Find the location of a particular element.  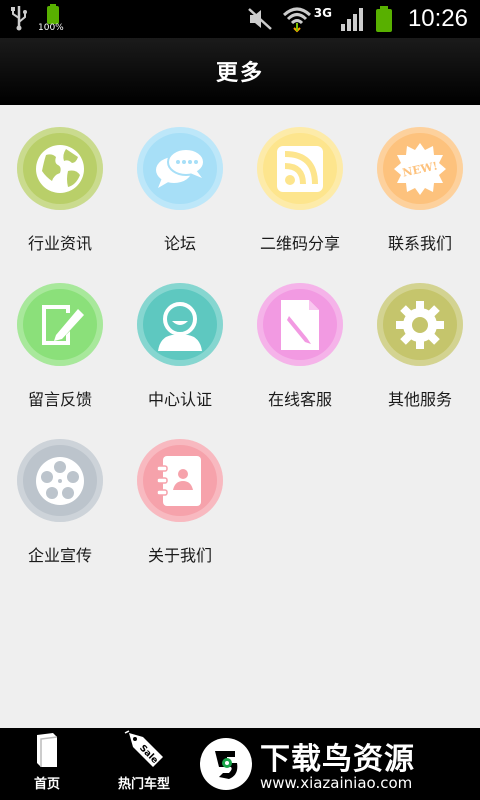

battery-full-icon: 100% is located at coordinates (51, 18).